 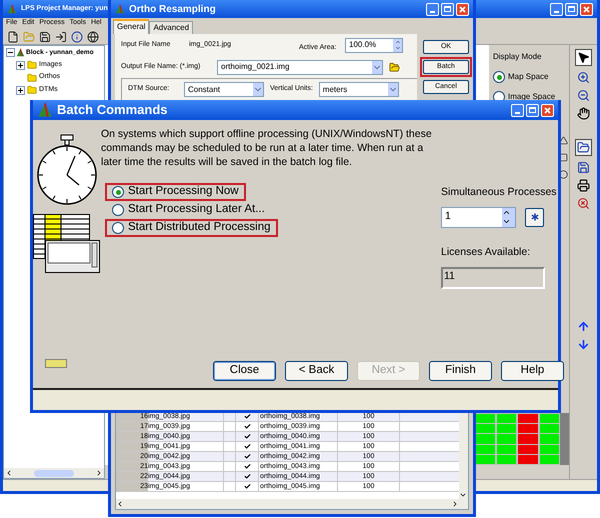 I want to click on globe-icon, so click(x=93, y=36).